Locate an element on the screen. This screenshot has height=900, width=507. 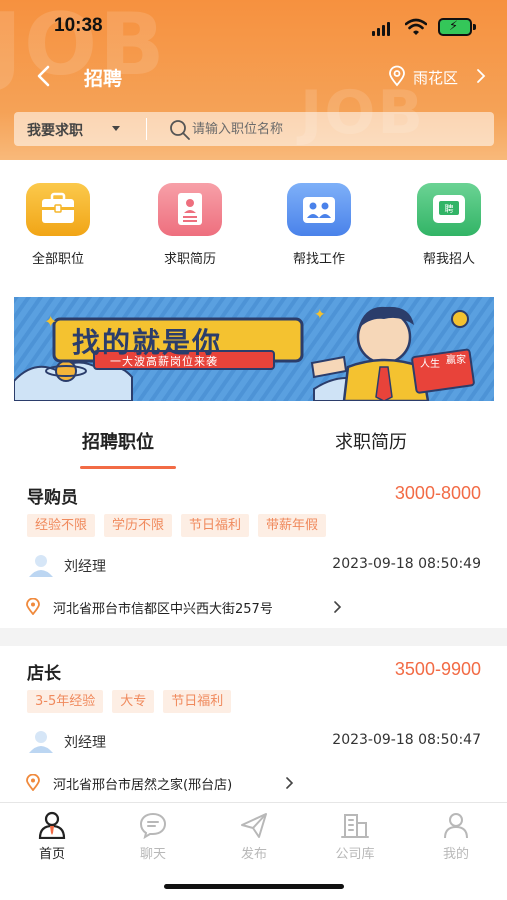
home-indicator is located at coordinates (254, 886).